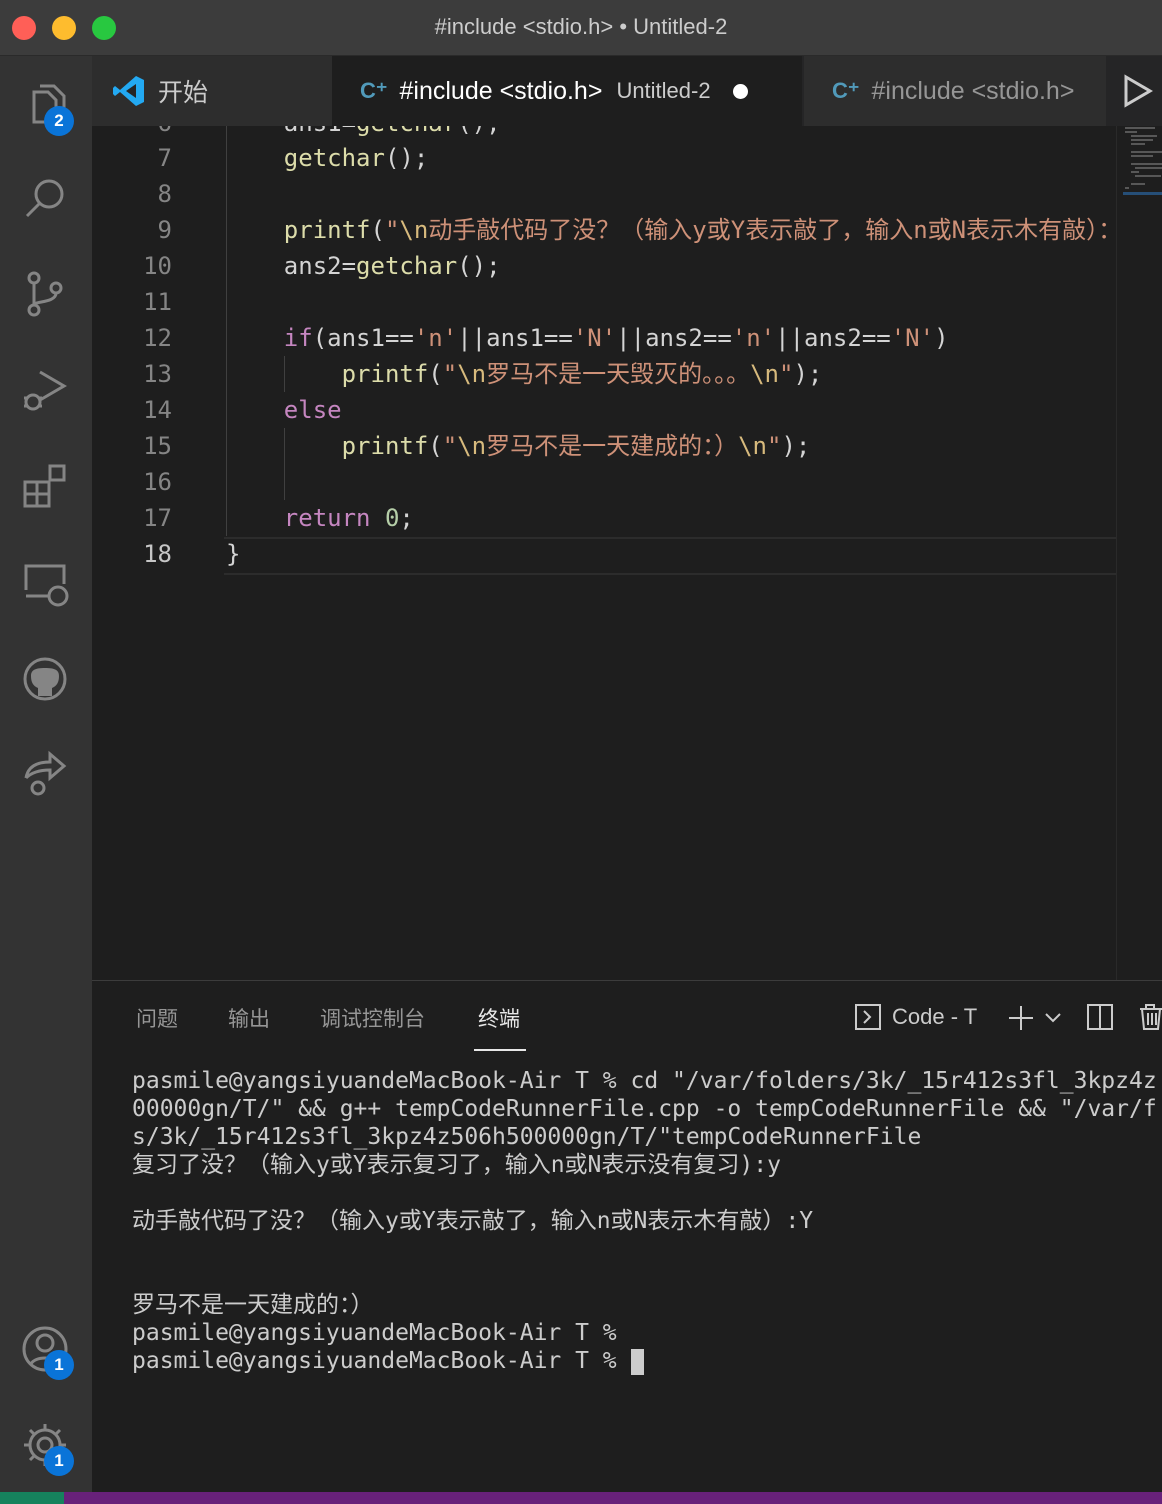  What do you see at coordinates (45, 679) in the screenshot?
I see `github-icon` at bounding box center [45, 679].